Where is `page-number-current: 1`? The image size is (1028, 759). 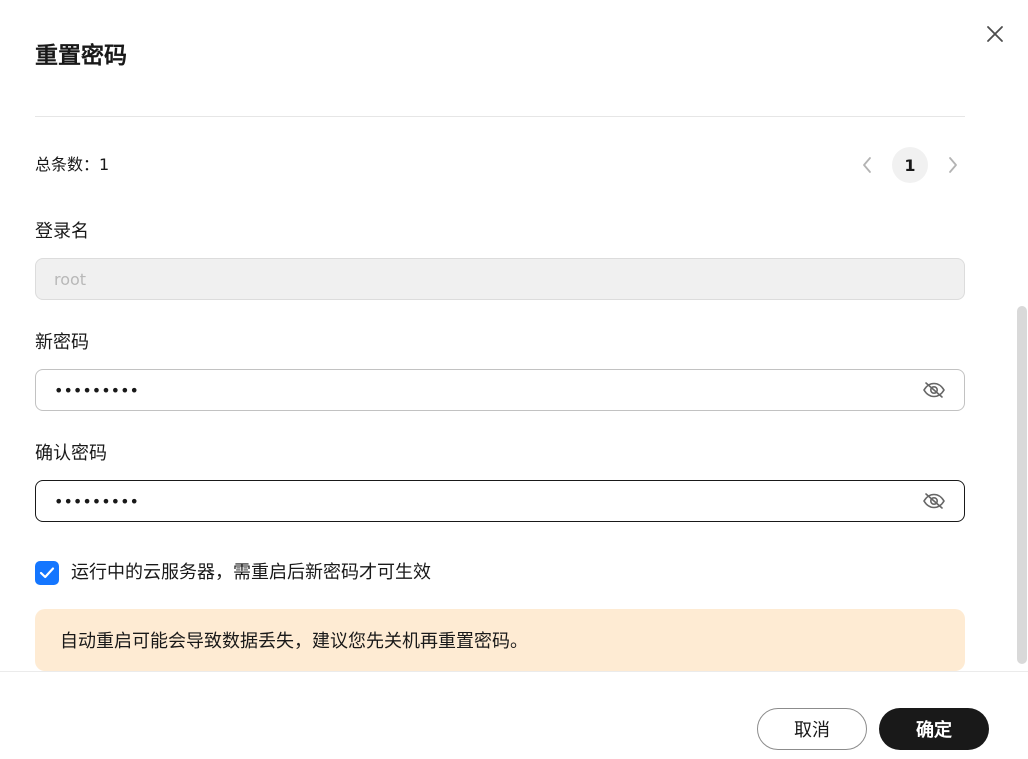
page-number-current: 1 is located at coordinates (910, 165).